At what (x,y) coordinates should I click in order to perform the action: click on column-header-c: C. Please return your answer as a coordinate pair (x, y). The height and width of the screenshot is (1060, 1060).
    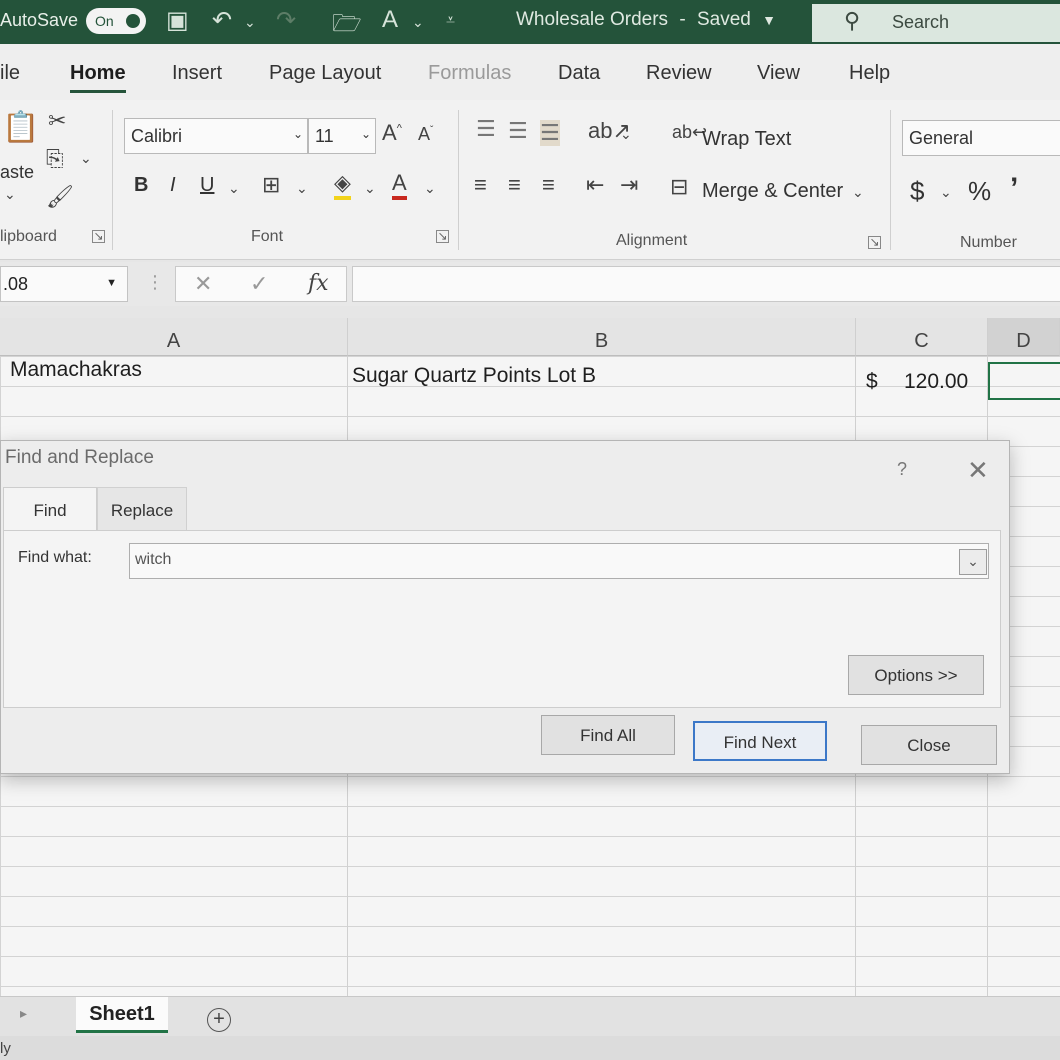
    Looking at the image, I should click on (922, 337).